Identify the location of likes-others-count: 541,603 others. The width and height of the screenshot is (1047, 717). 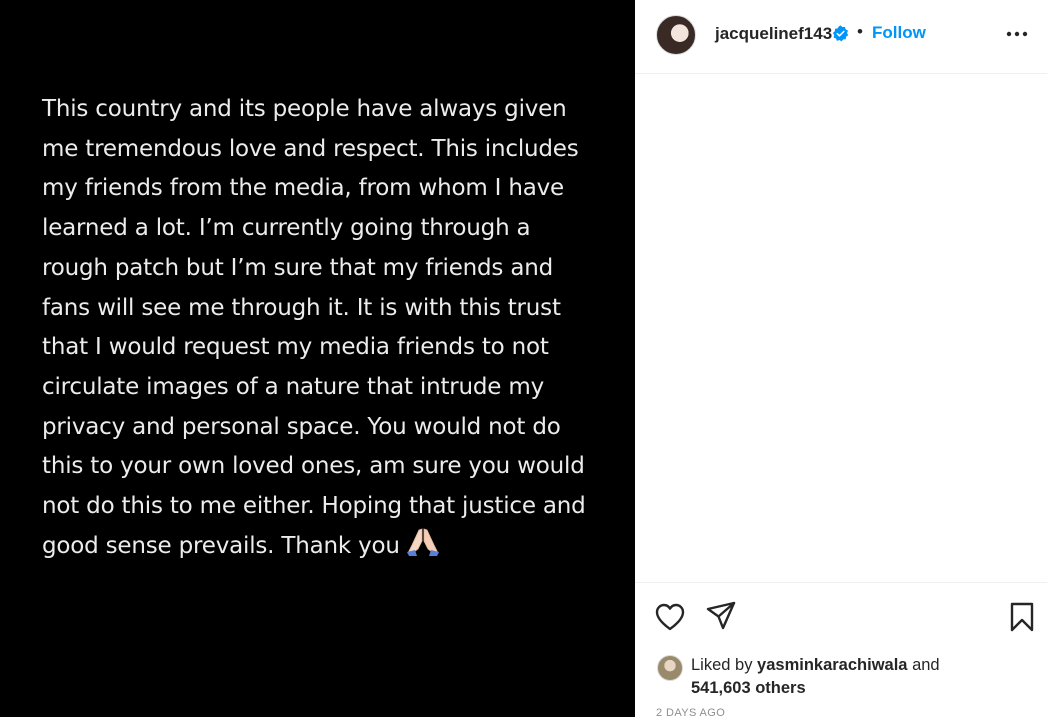
(748, 688).